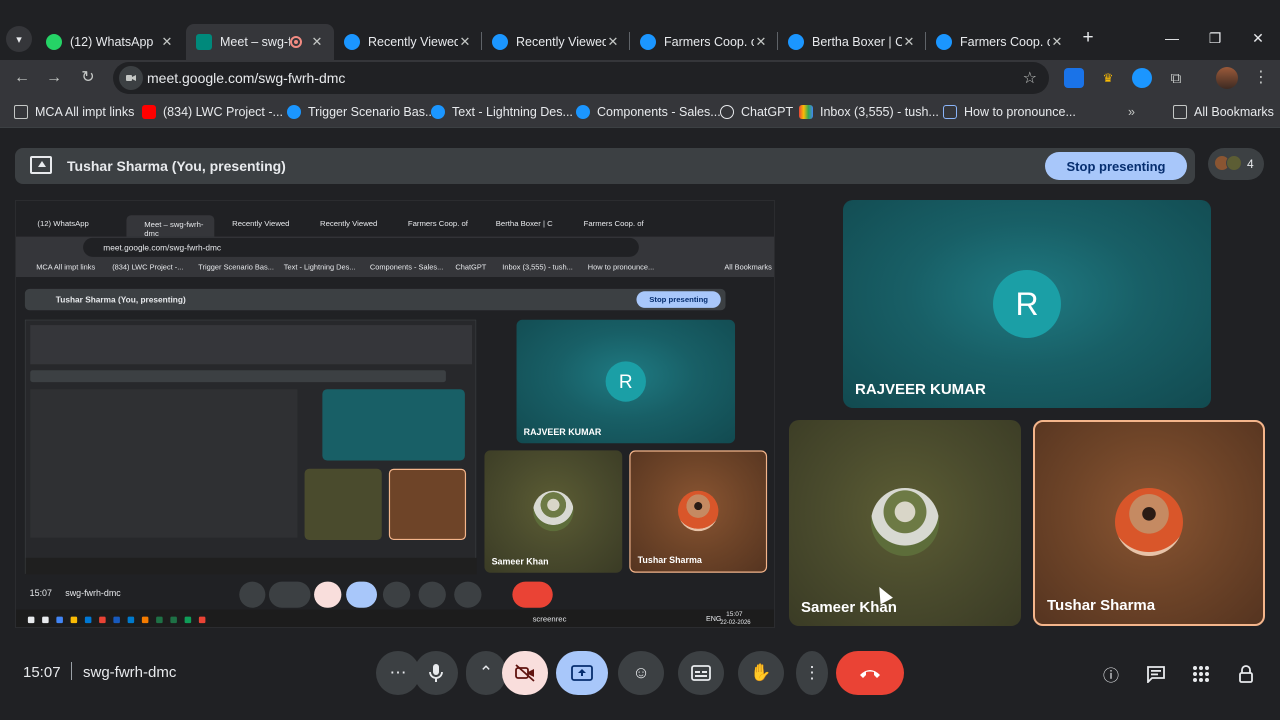  I want to click on shared-lang-label: ENG, so click(713, 618).